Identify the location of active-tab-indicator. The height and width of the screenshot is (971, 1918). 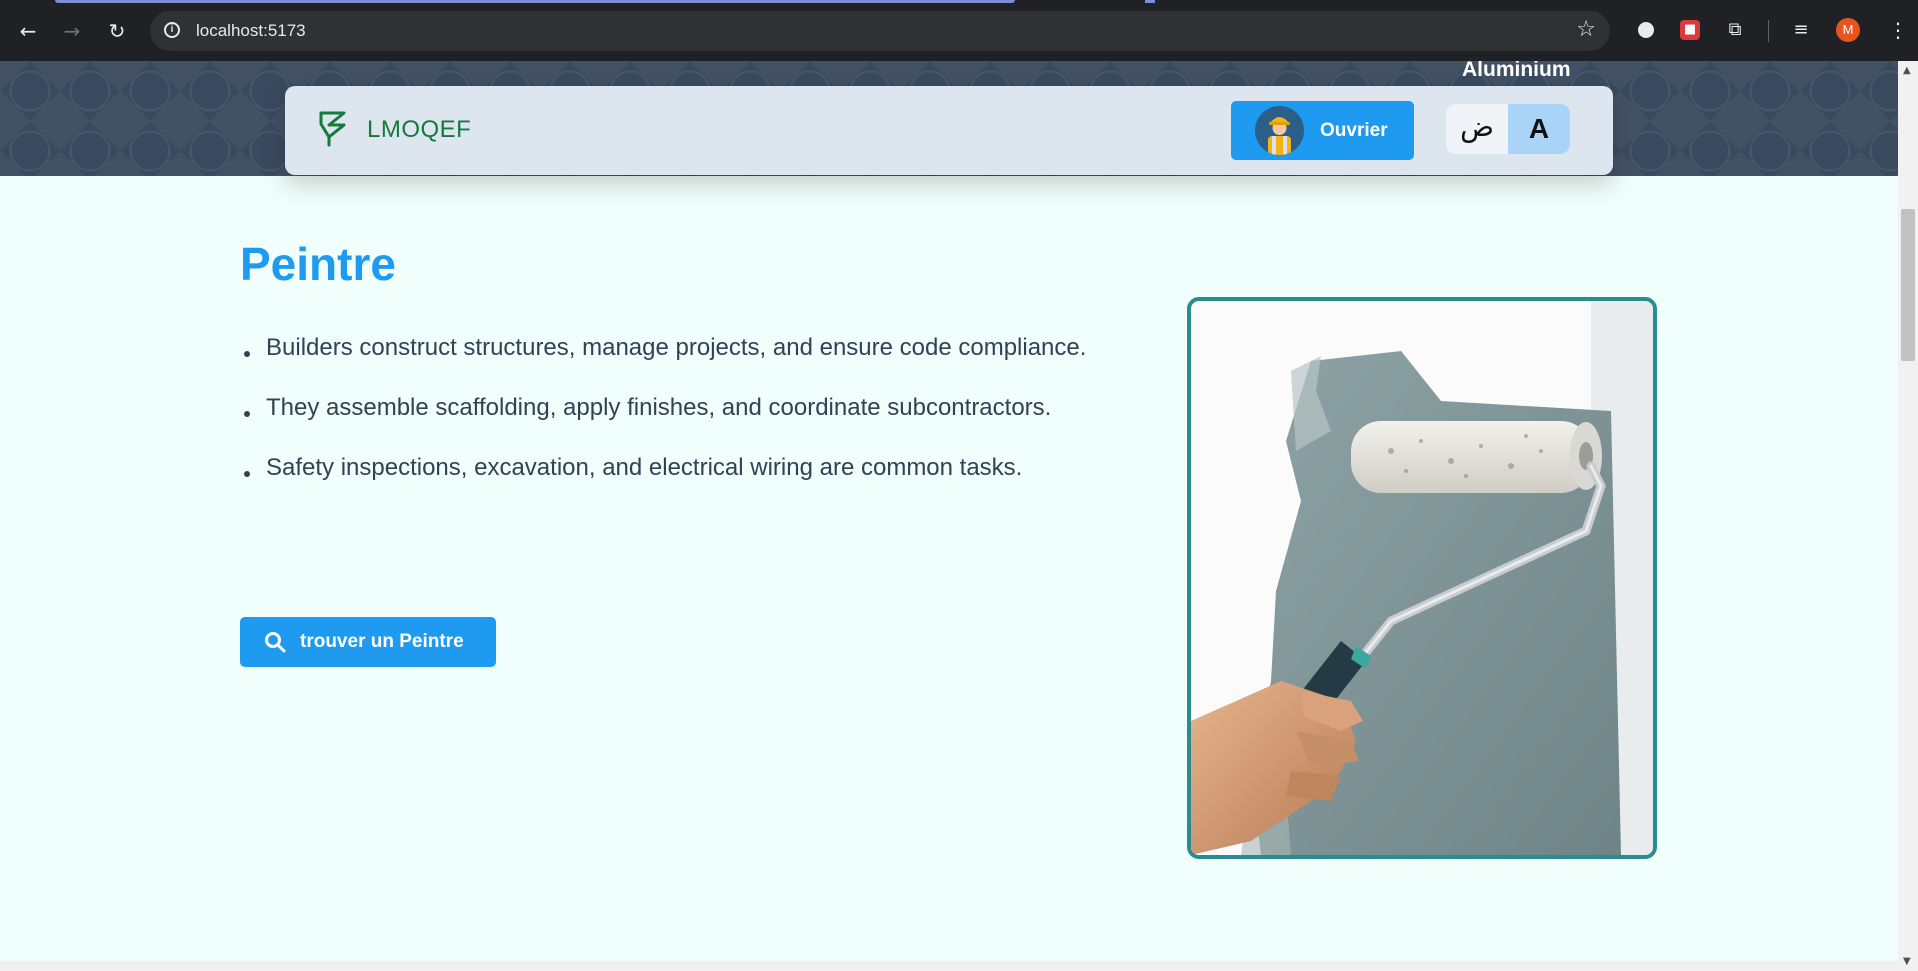
(535, 1).